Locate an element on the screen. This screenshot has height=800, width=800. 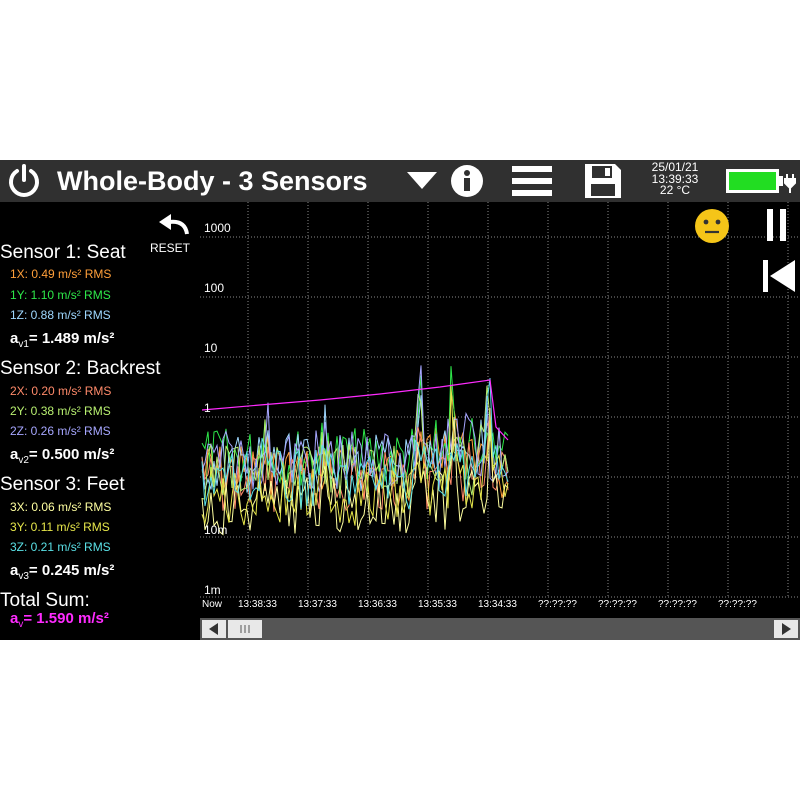
y-tick-label: 1 is located at coordinates (207, 408).